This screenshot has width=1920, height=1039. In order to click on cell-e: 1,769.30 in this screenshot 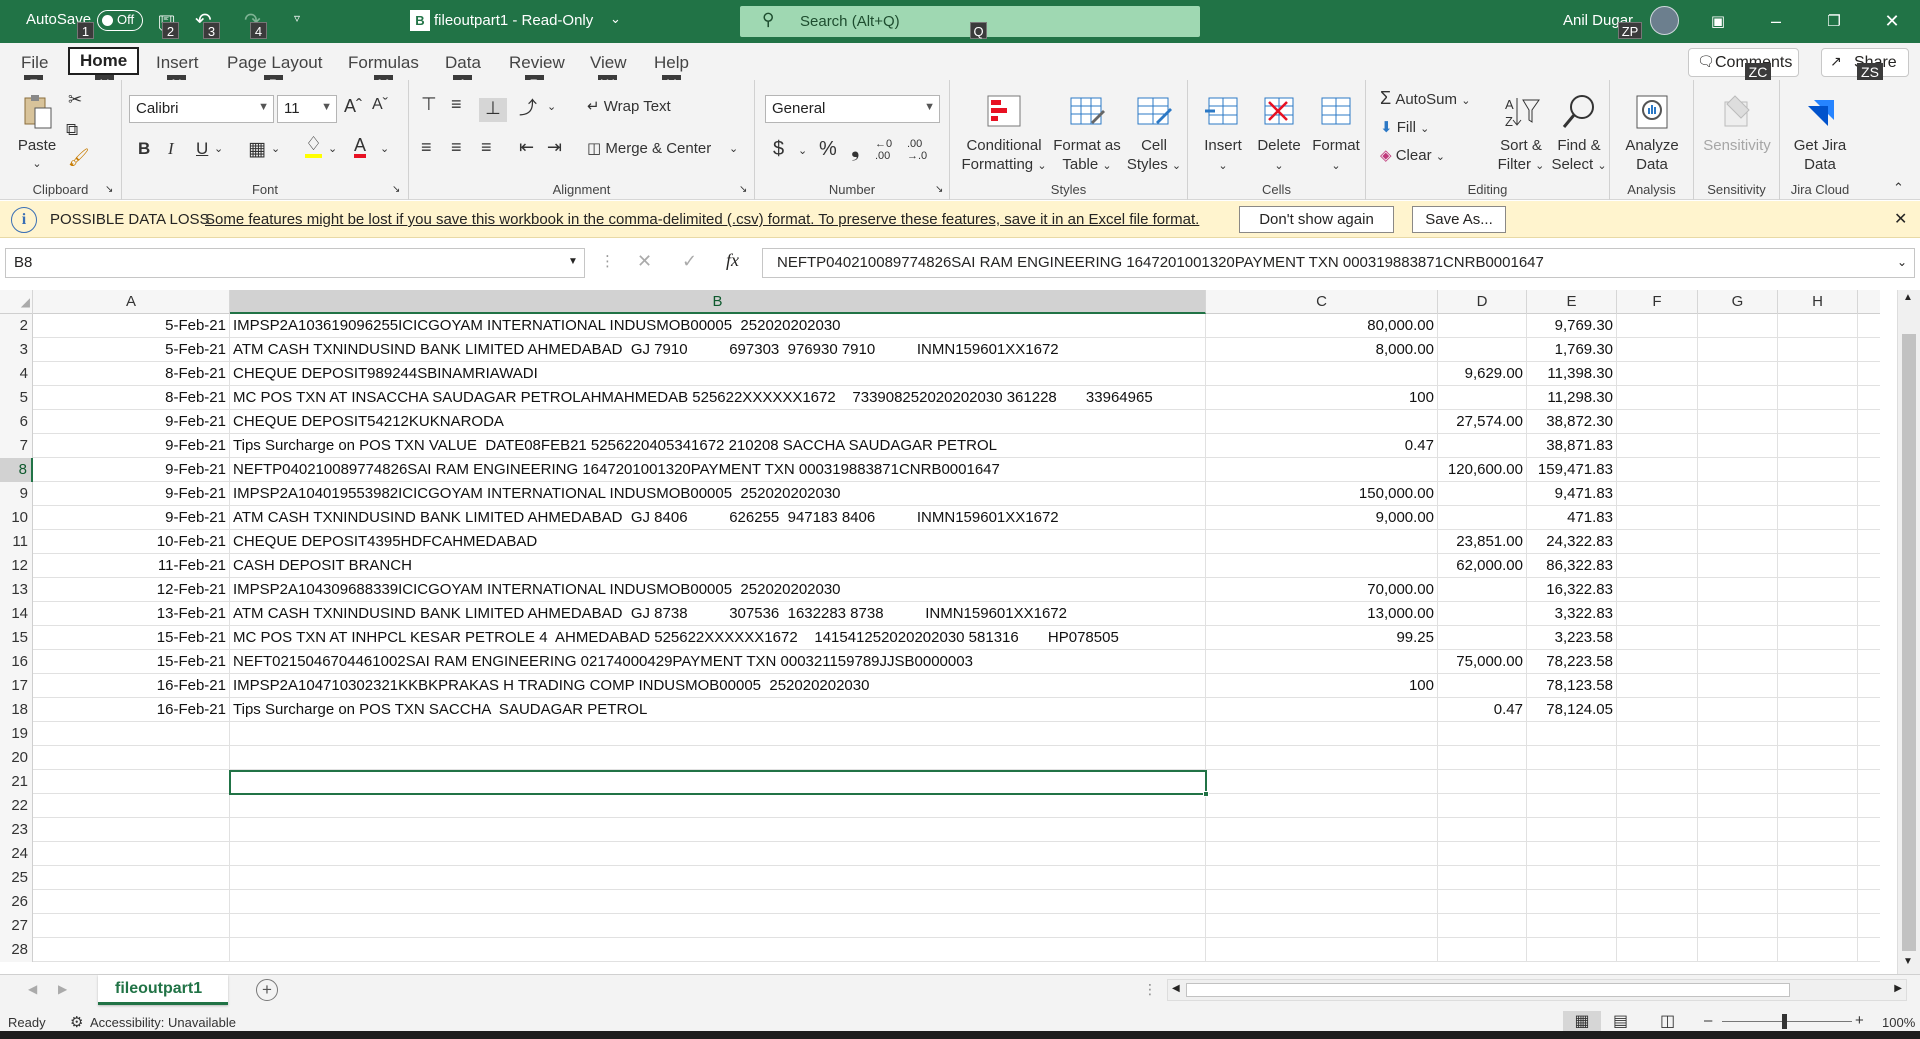, I will do `click(1572, 350)`.